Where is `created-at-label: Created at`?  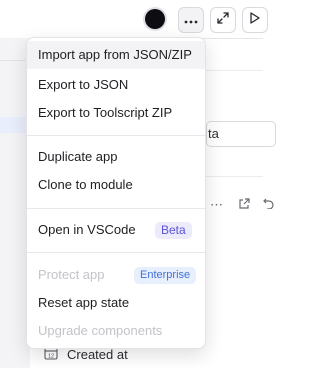
created-at-label: Created at is located at coordinates (97, 354).